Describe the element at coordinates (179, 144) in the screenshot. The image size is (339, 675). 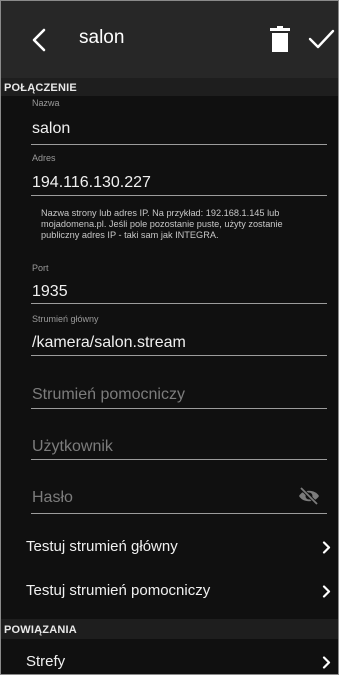
I see `name-underline` at that location.